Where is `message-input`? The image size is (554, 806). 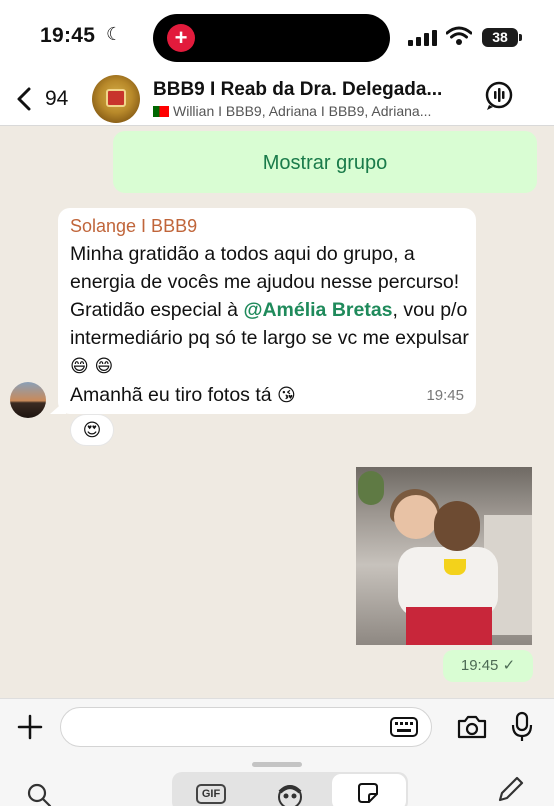
message-input is located at coordinates (246, 727).